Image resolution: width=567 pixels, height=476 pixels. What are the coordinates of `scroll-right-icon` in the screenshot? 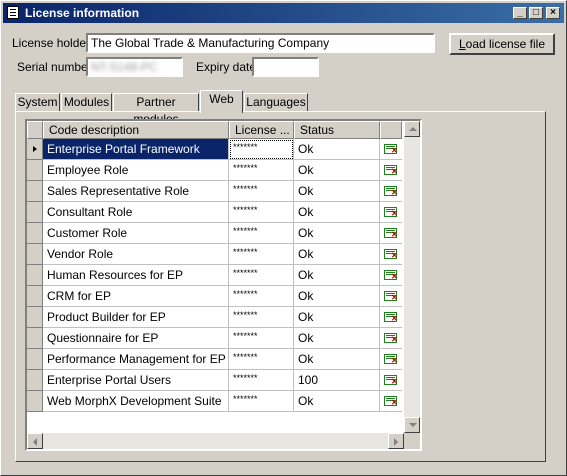 It's located at (396, 441).